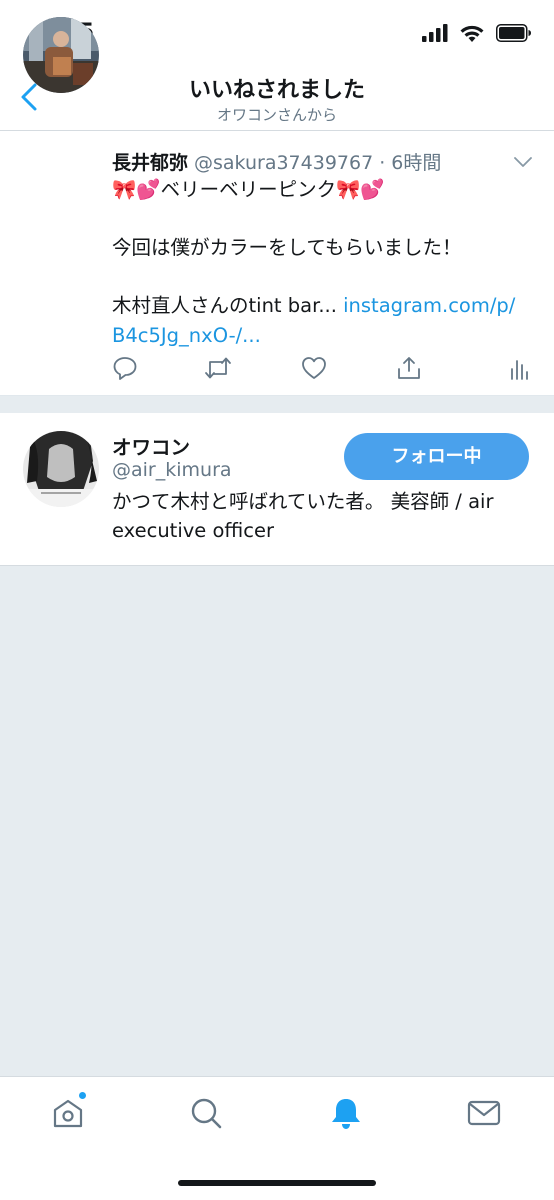  I want to click on tweet-line-3: 木村直人さんのtint bar... instagram.com/p/, so click(325, 306).